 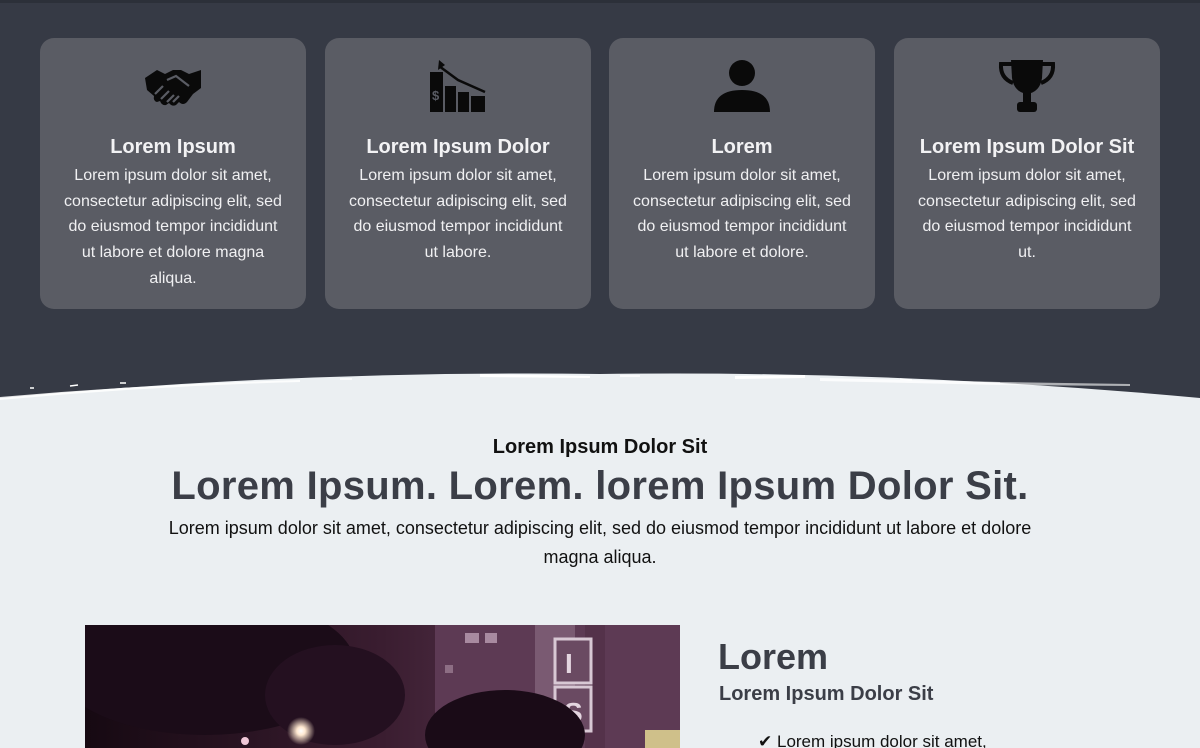 What do you see at coordinates (173, 86) in the screenshot?
I see `handshake-icon` at bounding box center [173, 86].